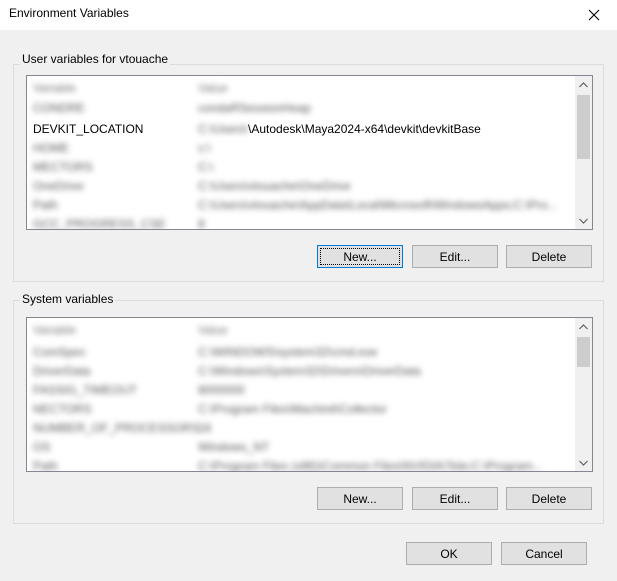 The image size is (617, 581). What do you see at coordinates (63, 167) in the screenshot?
I see `variable-name: MECTORS` at bounding box center [63, 167].